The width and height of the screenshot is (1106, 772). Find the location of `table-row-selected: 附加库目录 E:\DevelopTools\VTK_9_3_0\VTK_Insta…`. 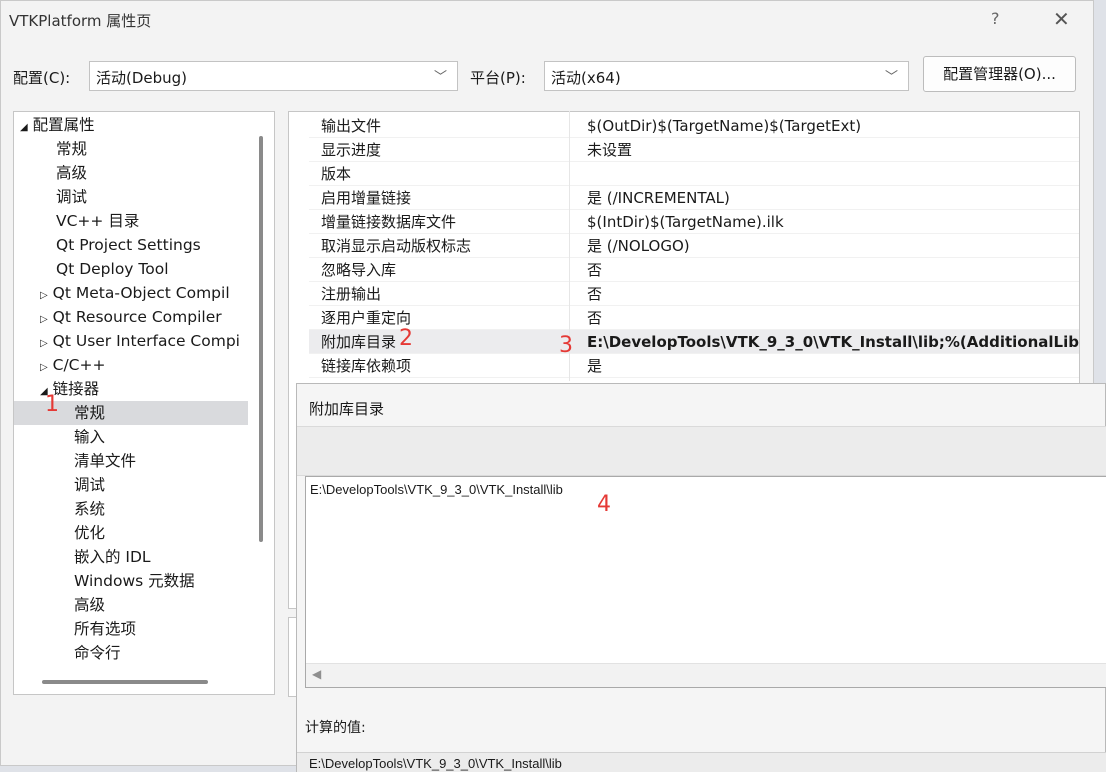

table-row-selected: 附加库目录 E:\DevelopTools\VTK_9_3_0\VTK_Insta… is located at coordinates (694, 342).